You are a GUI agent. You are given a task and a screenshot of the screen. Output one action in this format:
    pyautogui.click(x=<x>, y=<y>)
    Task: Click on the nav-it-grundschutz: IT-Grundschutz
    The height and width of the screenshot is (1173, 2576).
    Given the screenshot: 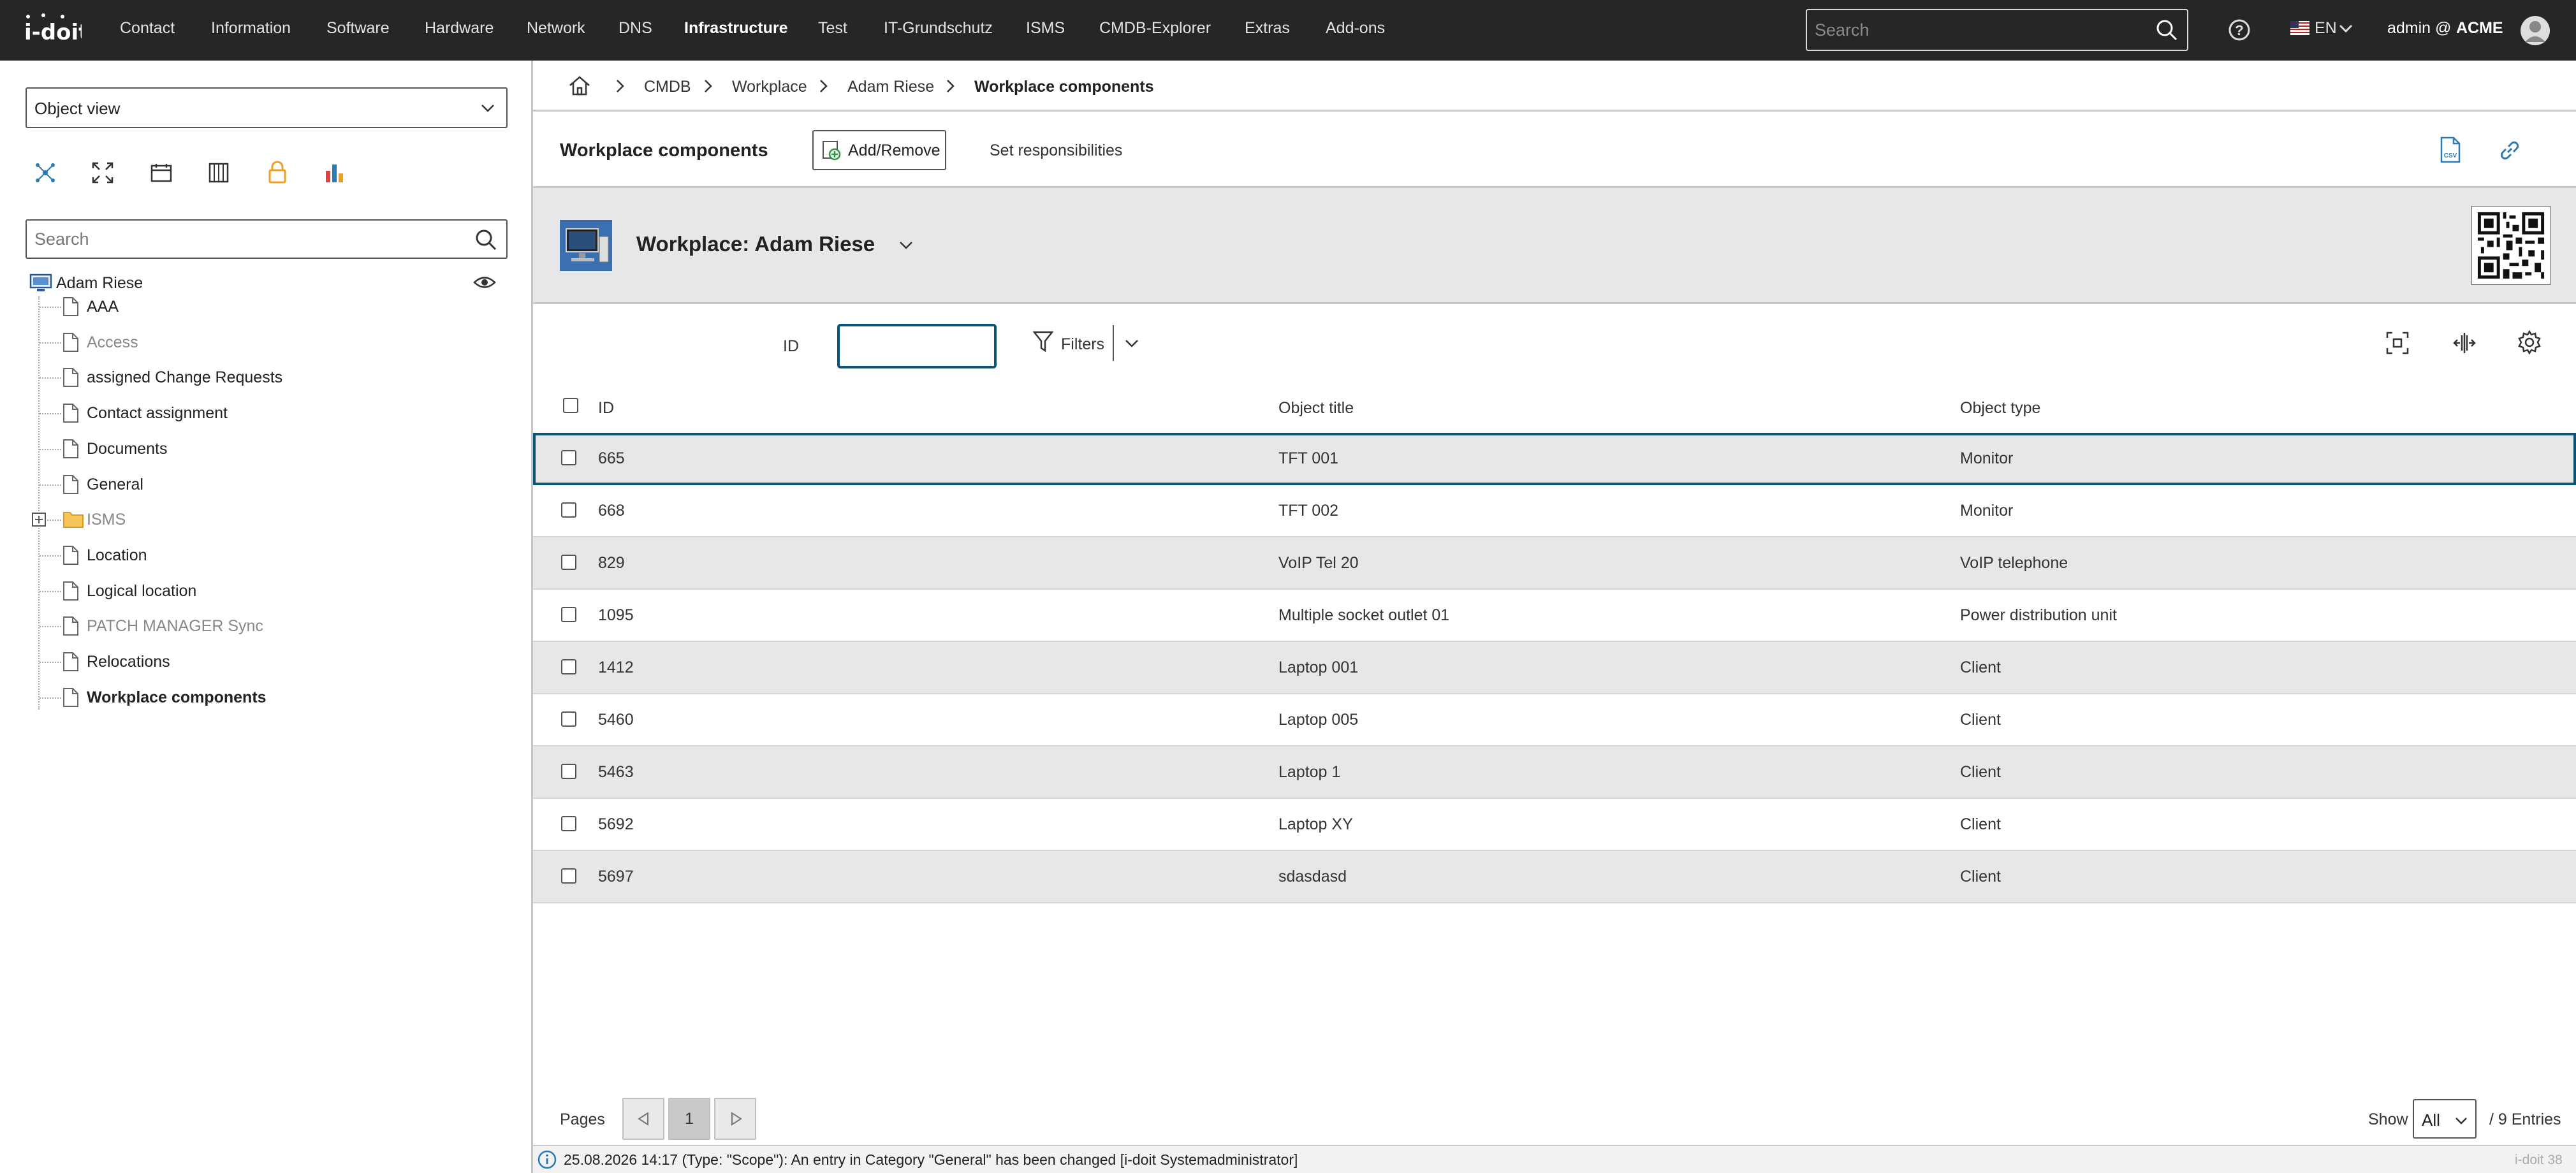 What is the action you would take?
    pyautogui.click(x=938, y=28)
    